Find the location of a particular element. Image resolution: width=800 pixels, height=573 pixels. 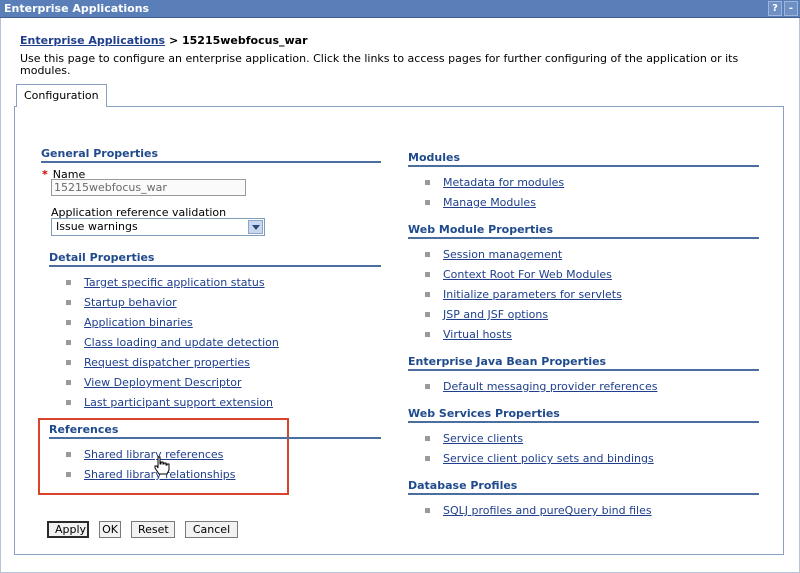

link-request-dispatcher: Request dispatcher properties is located at coordinates (167, 362).